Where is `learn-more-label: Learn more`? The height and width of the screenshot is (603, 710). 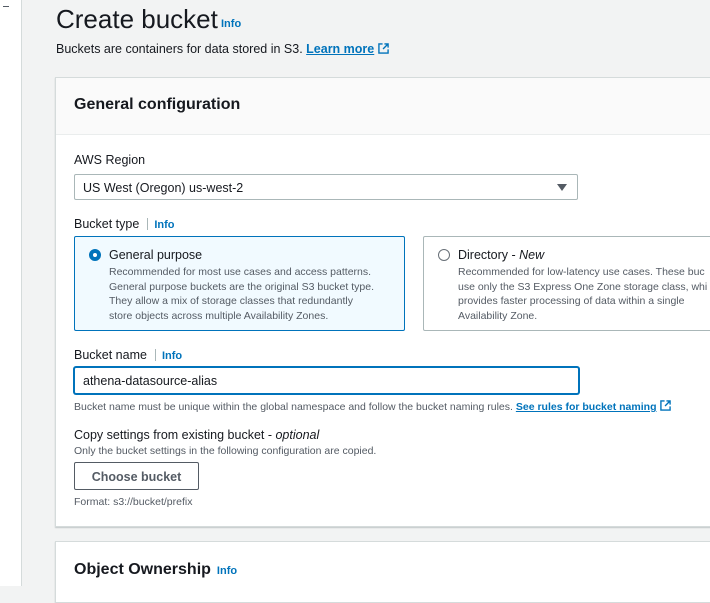
learn-more-label: Learn more is located at coordinates (340, 49).